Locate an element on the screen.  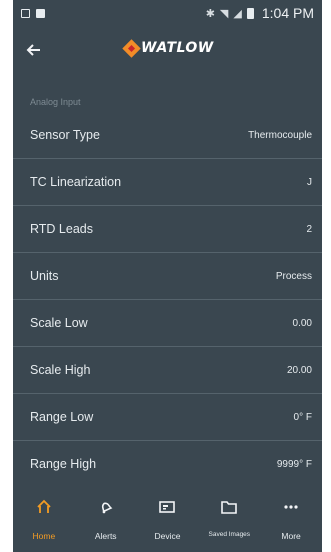
device-icon is located at coordinates (167, 507).